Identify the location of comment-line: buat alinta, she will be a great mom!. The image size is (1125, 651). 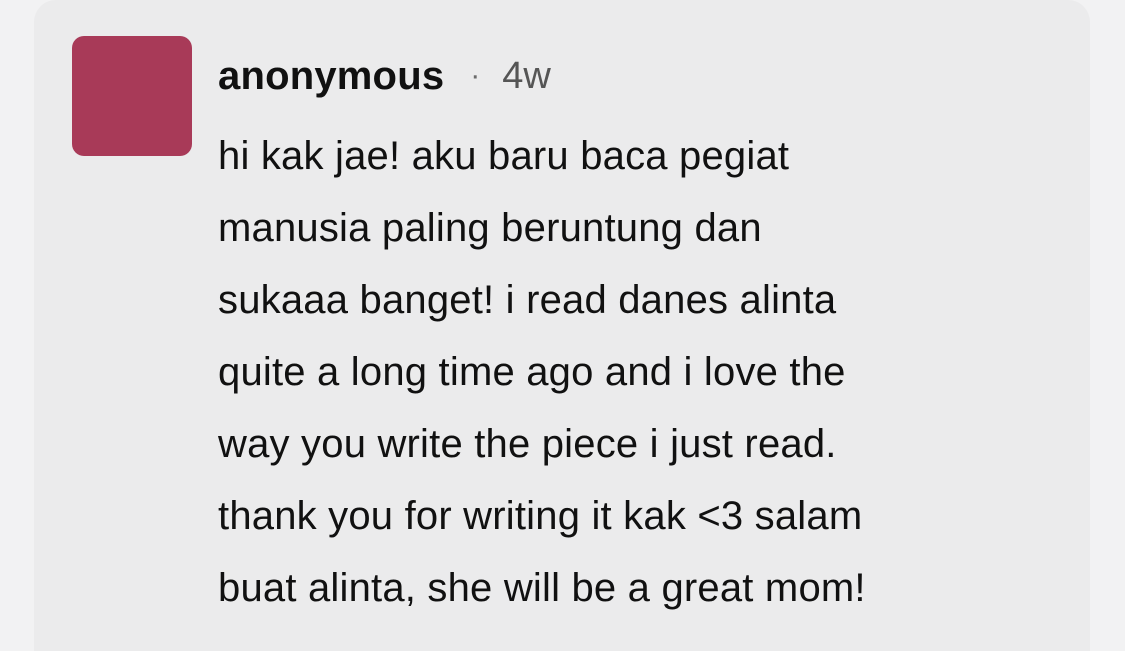
(542, 588).